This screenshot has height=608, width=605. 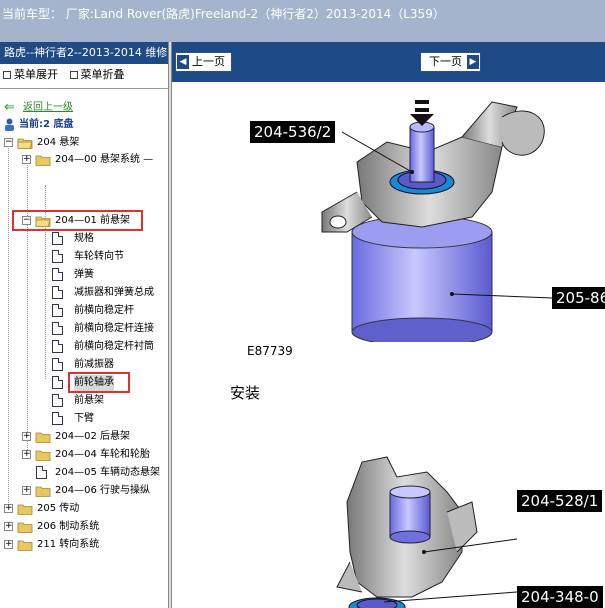 What do you see at coordinates (9, 124) in the screenshot?
I see `person-icon` at bounding box center [9, 124].